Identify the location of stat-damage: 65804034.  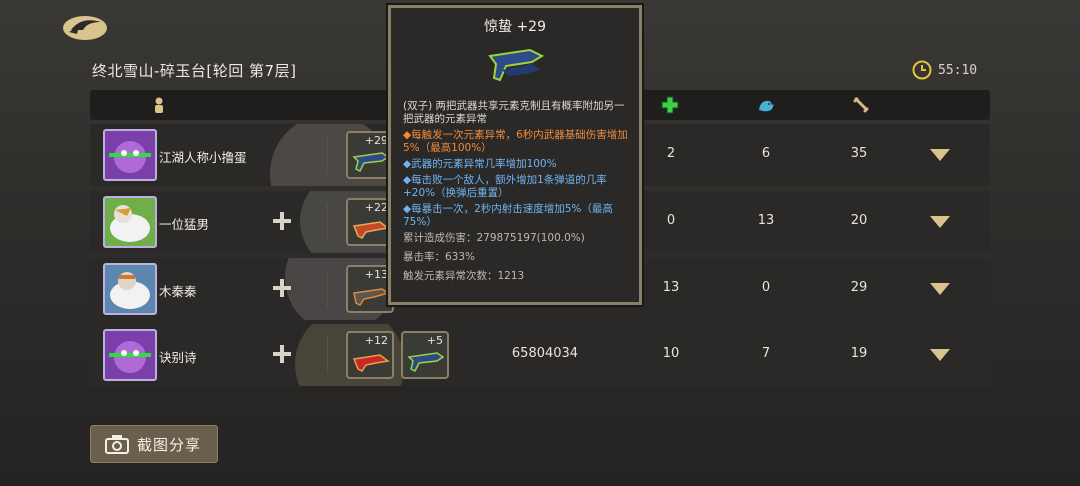
(545, 353).